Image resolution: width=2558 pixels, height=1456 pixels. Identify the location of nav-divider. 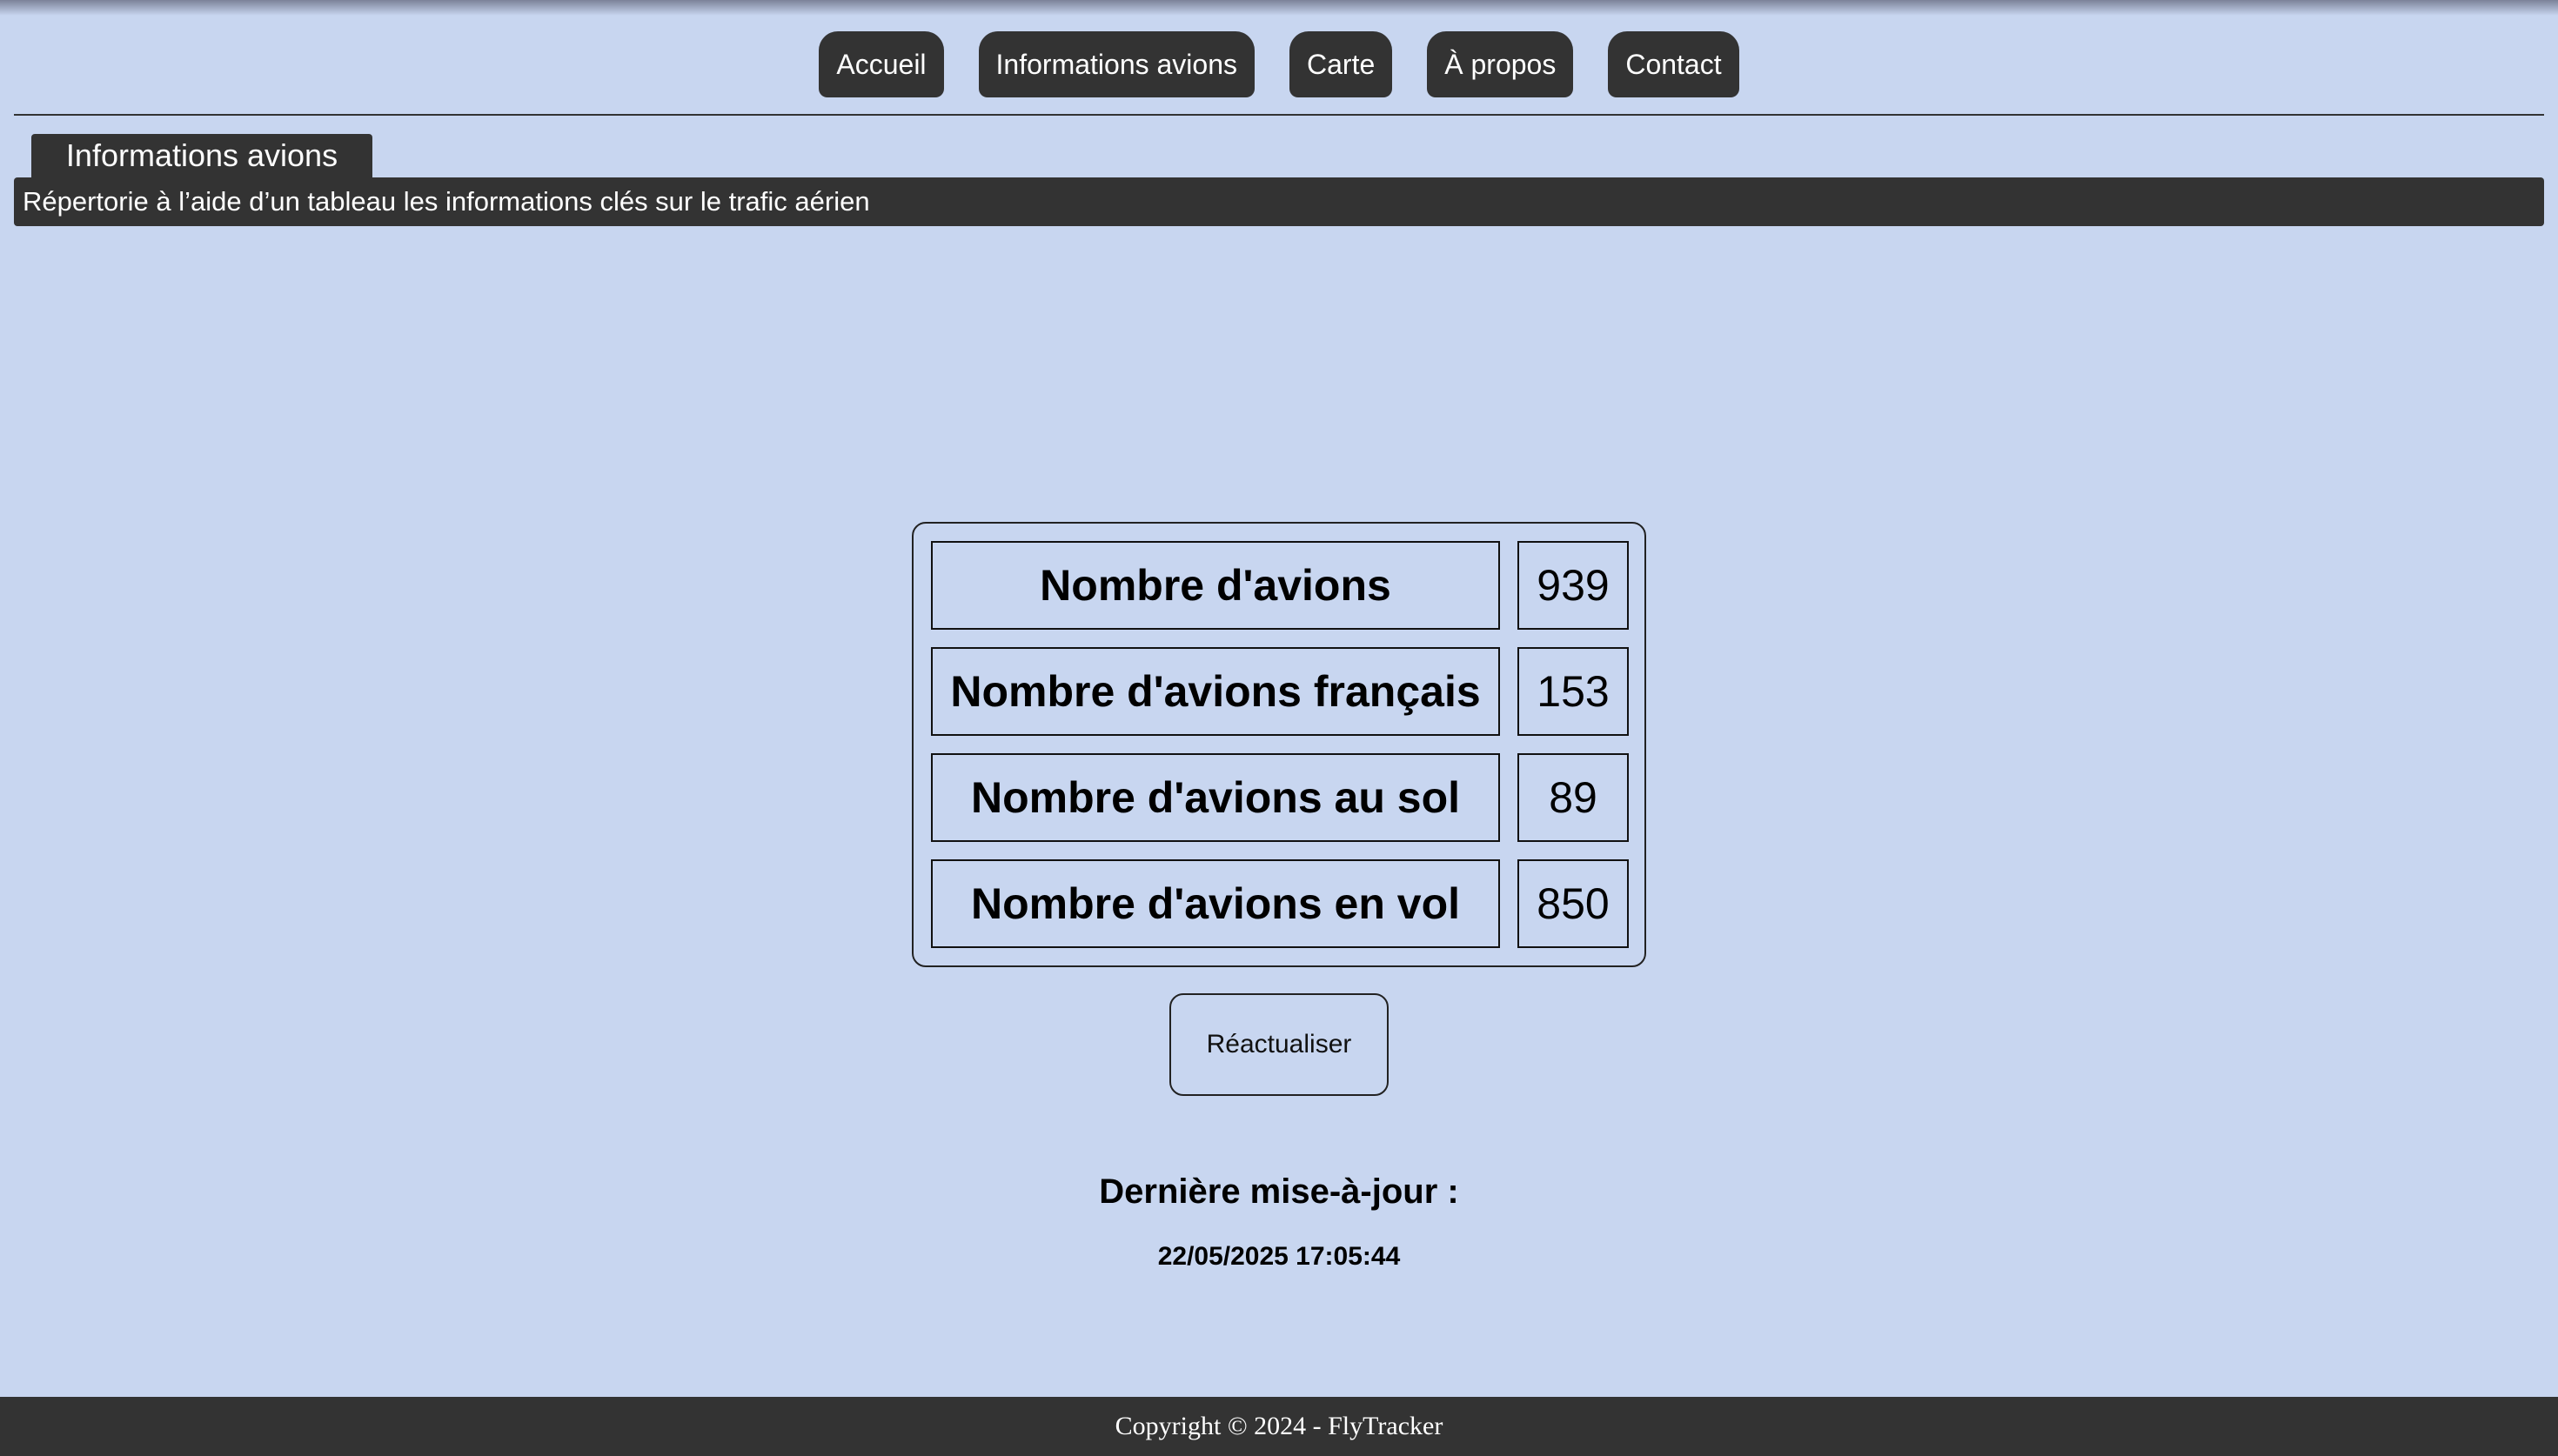
(1279, 115).